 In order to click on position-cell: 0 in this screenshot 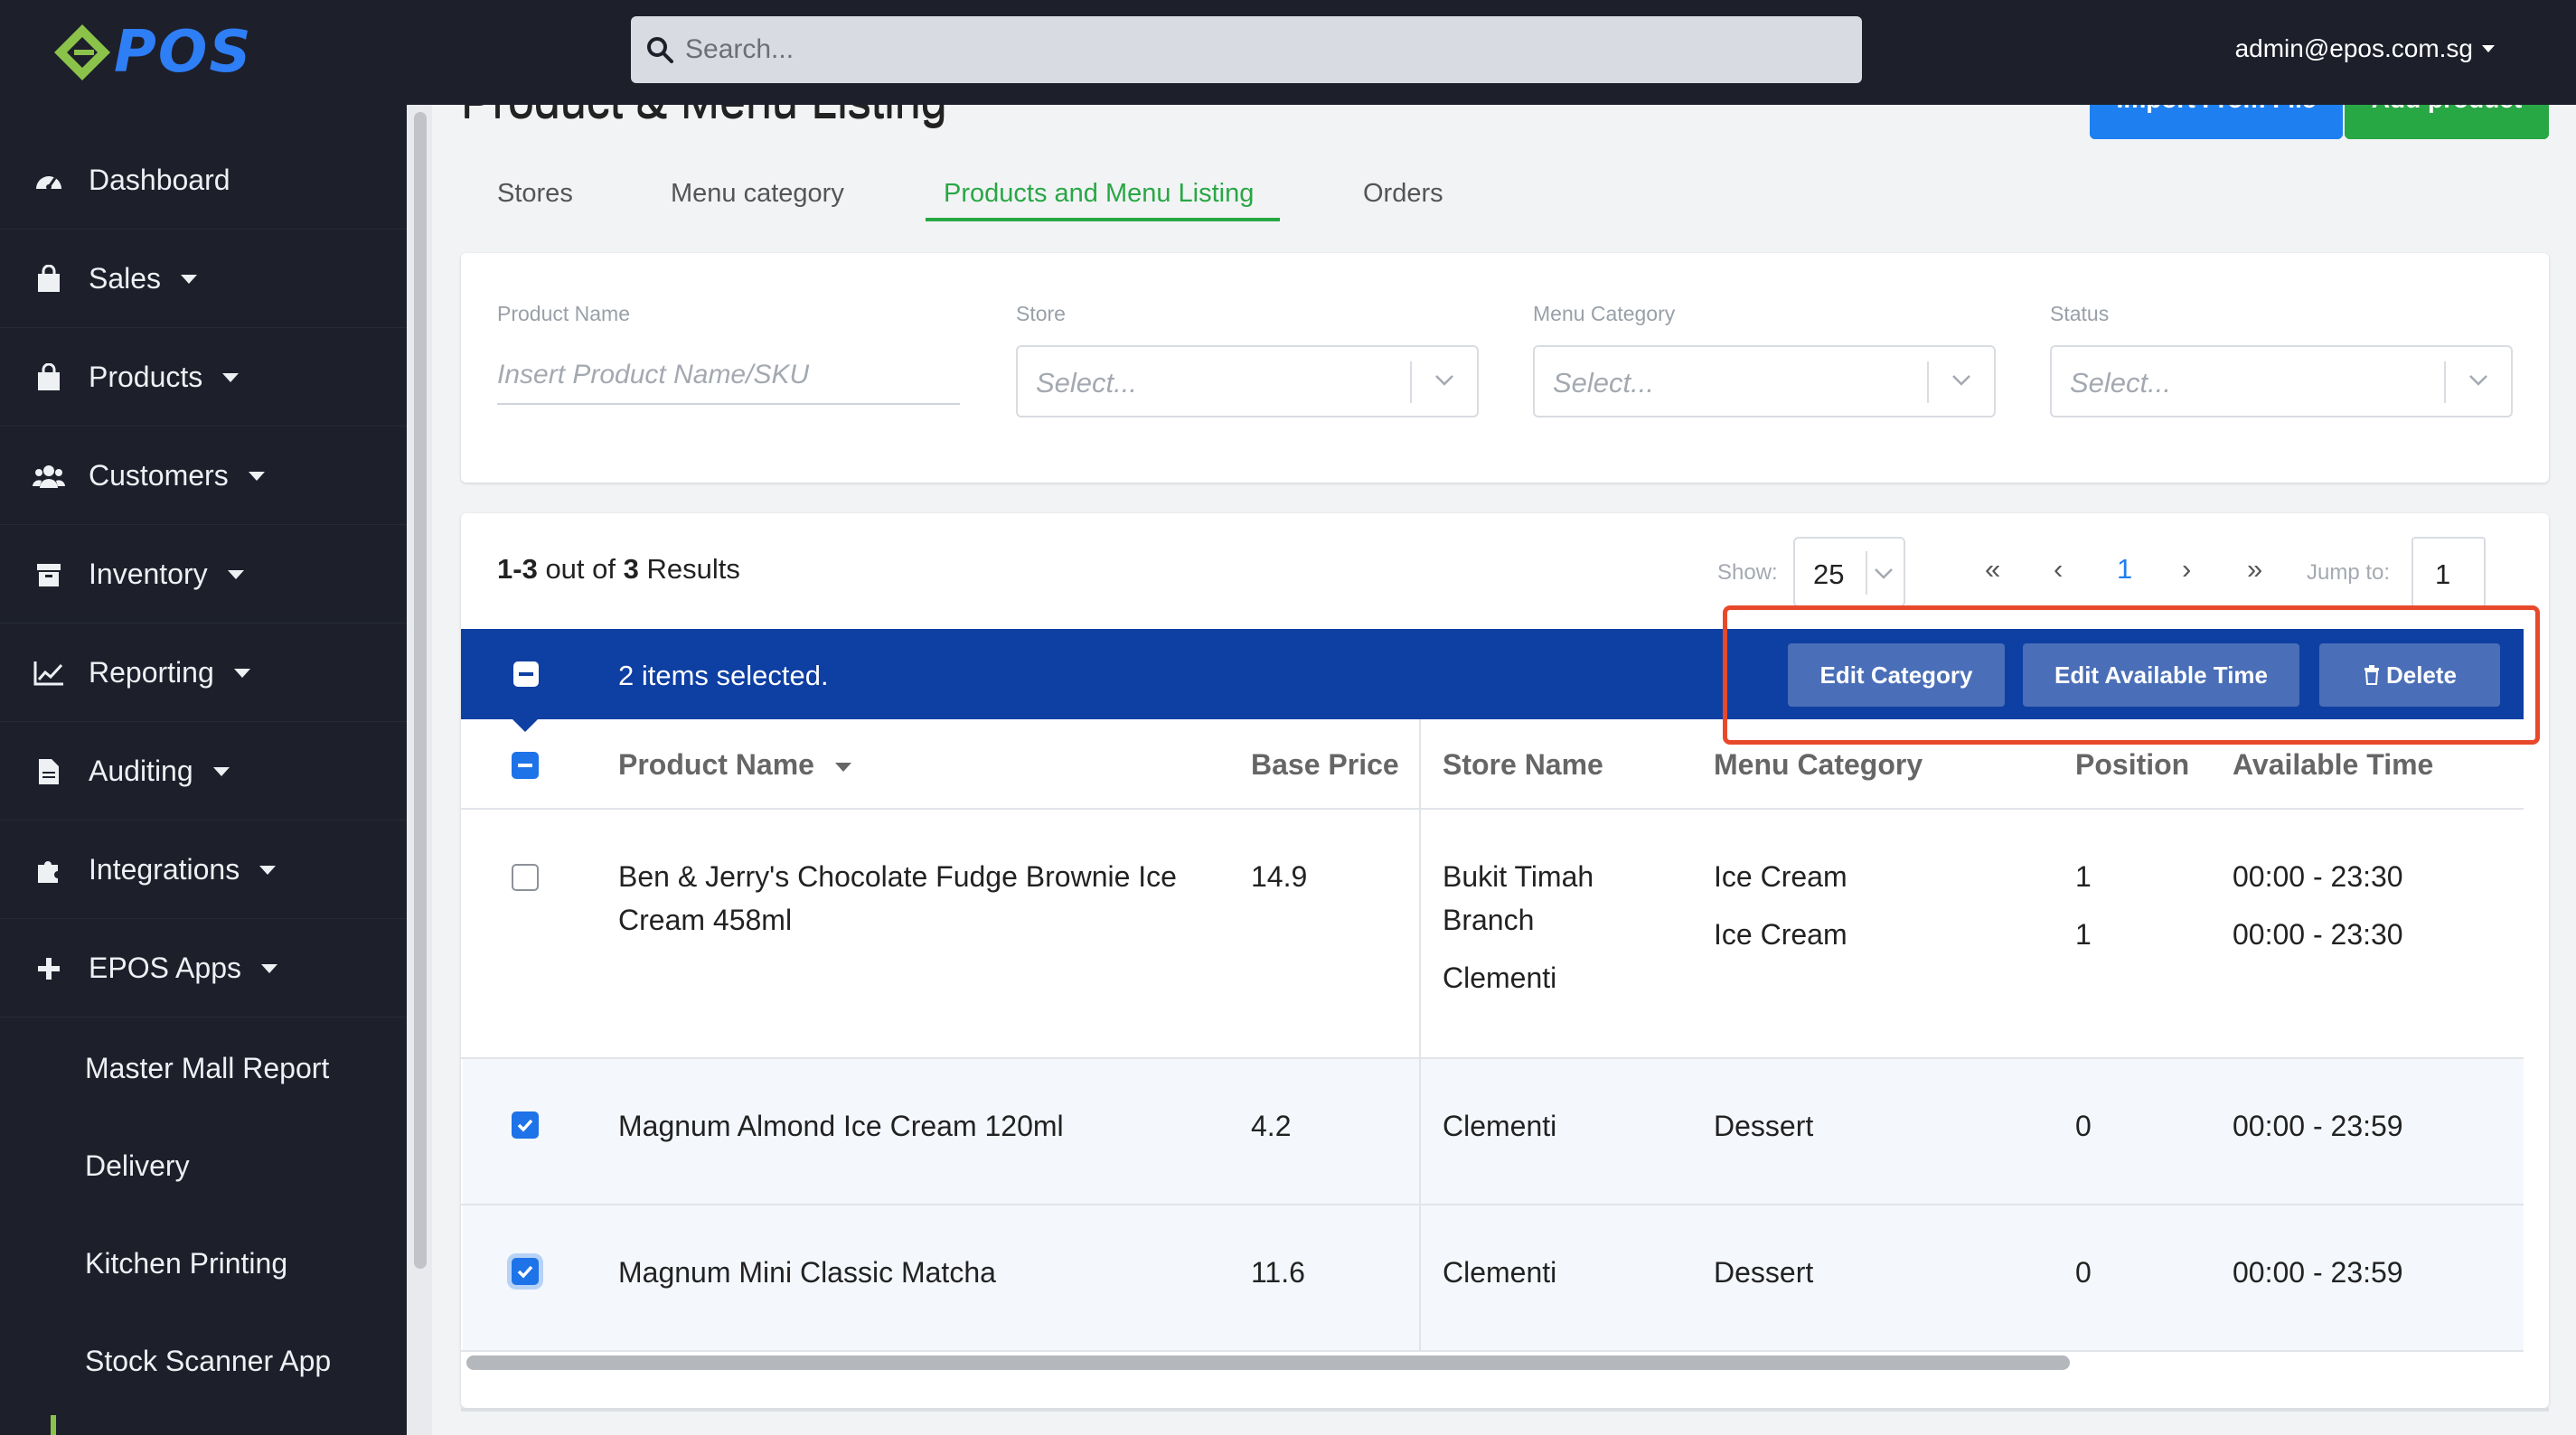, I will do `click(2084, 1272)`.